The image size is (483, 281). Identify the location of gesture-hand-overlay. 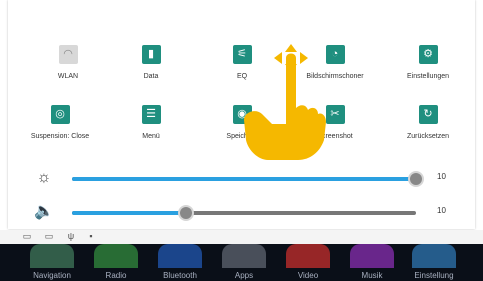
(285, 102).